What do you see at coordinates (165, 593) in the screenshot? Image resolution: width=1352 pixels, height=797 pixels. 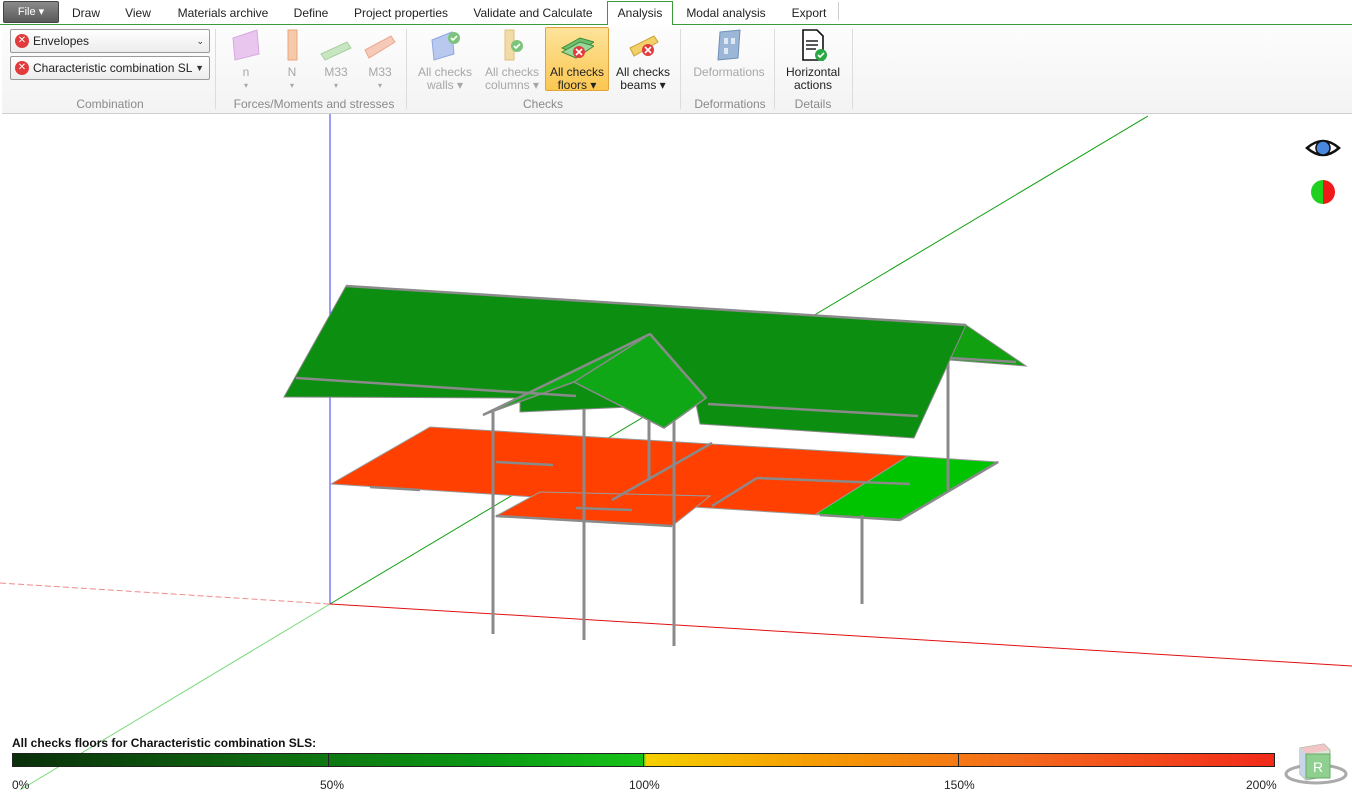 I see `x-axis-negative-line` at bounding box center [165, 593].